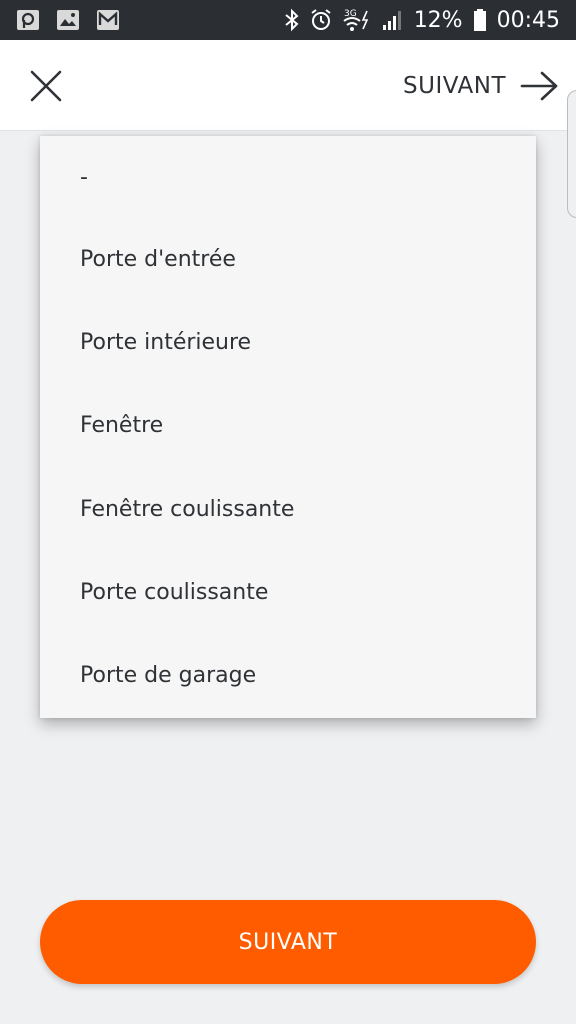 The height and width of the screenshot is (1024, 576). What do you see at coordinates (454, 86) in the screenshot?
I see `next-header-label: SUIVANT` at bounding box center [454, 86].